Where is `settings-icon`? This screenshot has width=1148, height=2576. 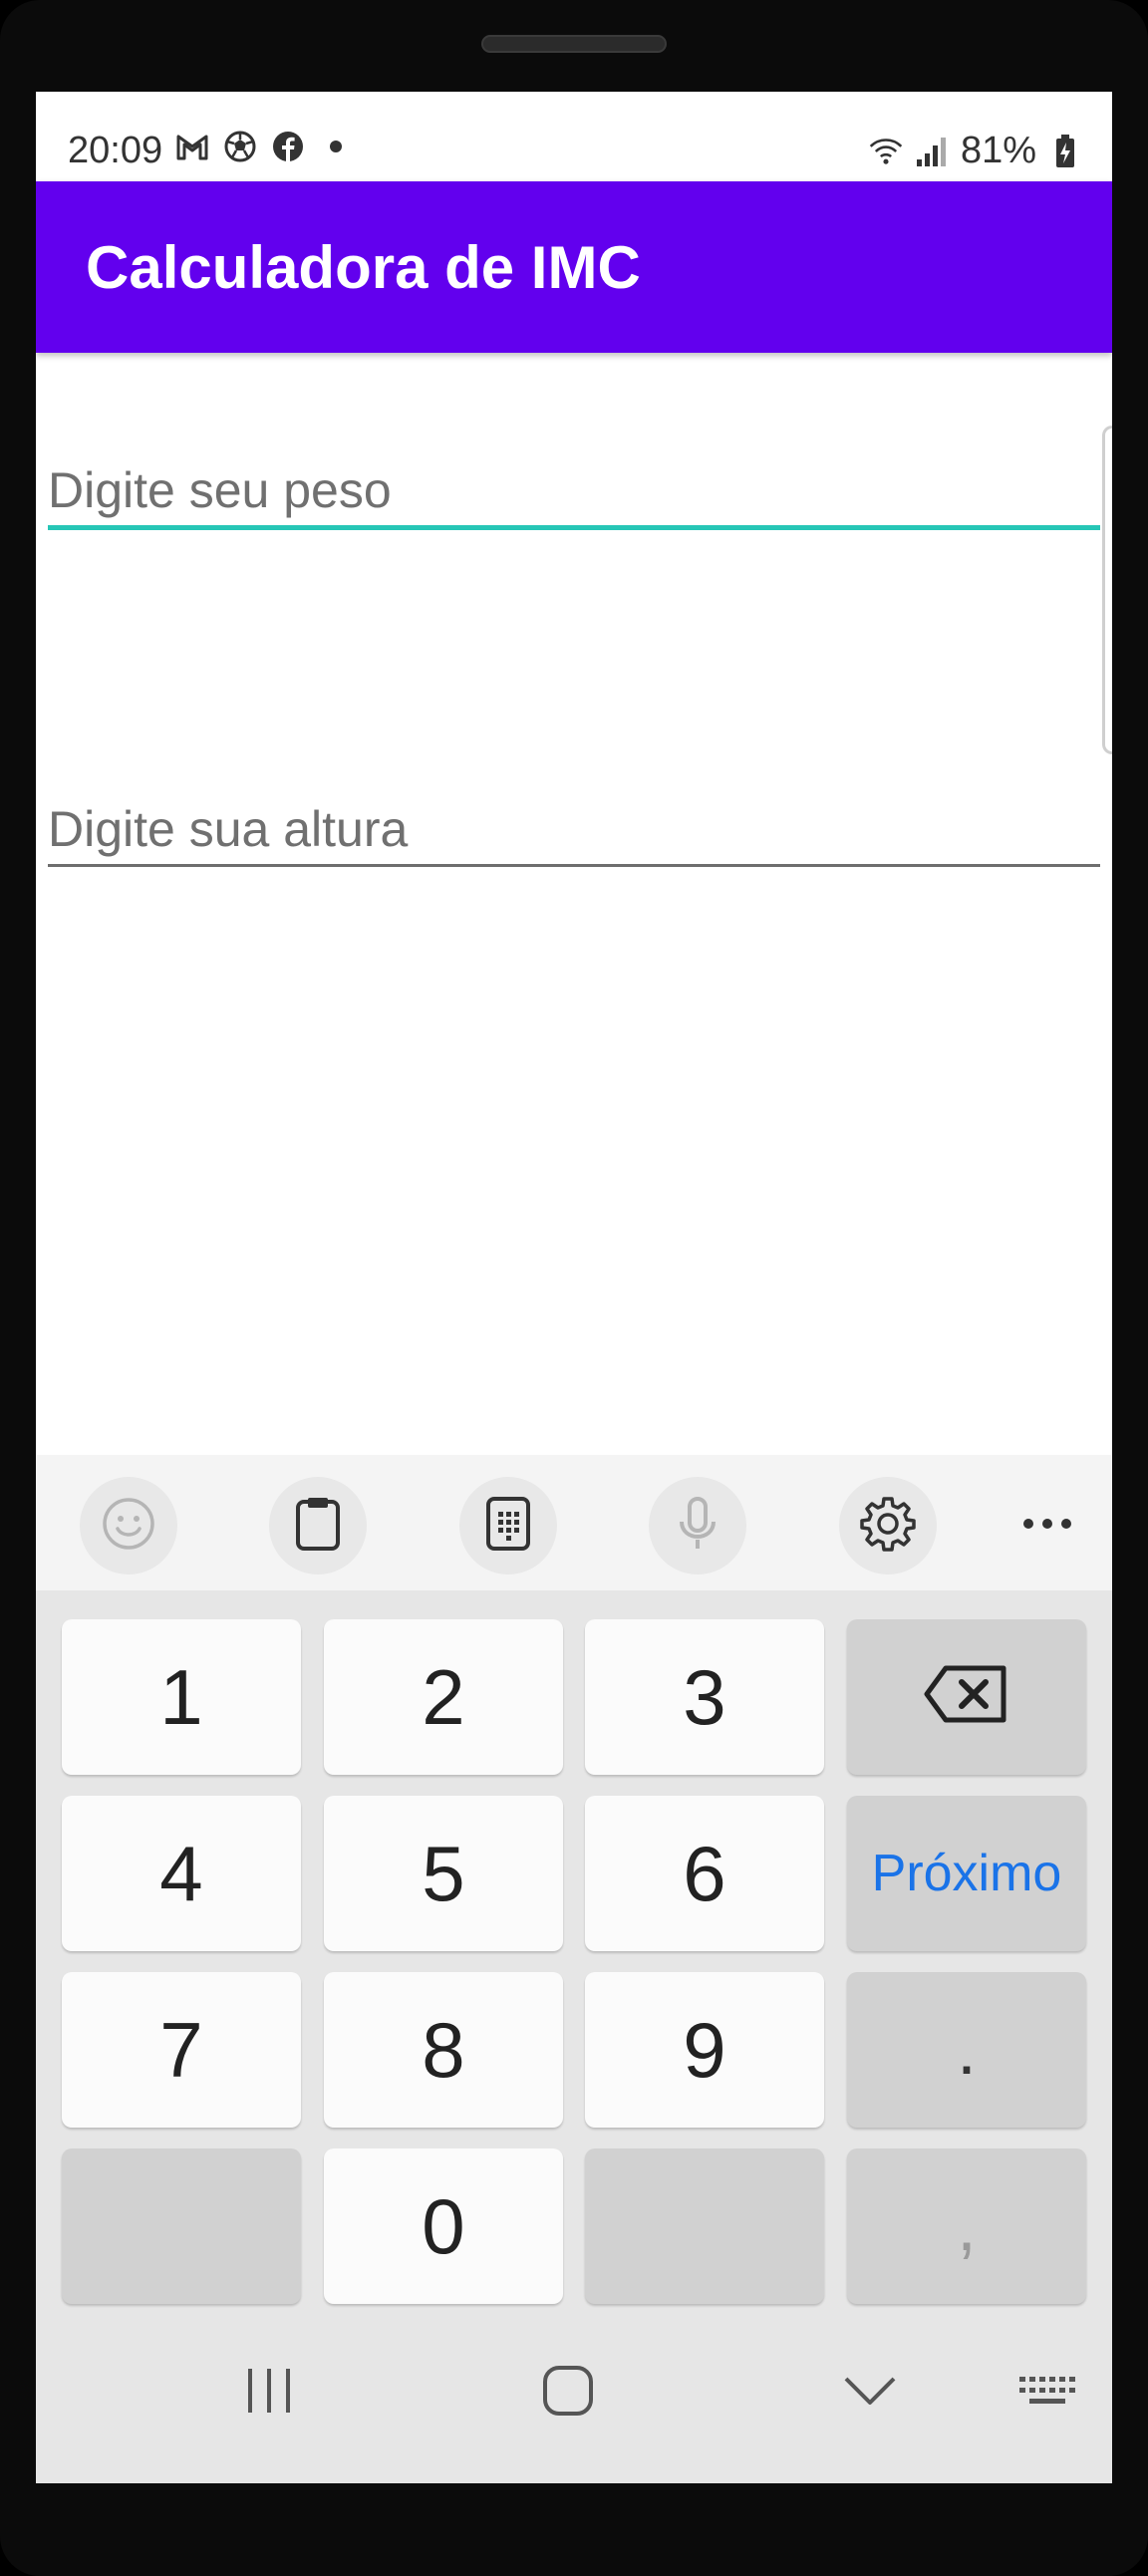 settings-icon is located at coordinates (888, 1526).